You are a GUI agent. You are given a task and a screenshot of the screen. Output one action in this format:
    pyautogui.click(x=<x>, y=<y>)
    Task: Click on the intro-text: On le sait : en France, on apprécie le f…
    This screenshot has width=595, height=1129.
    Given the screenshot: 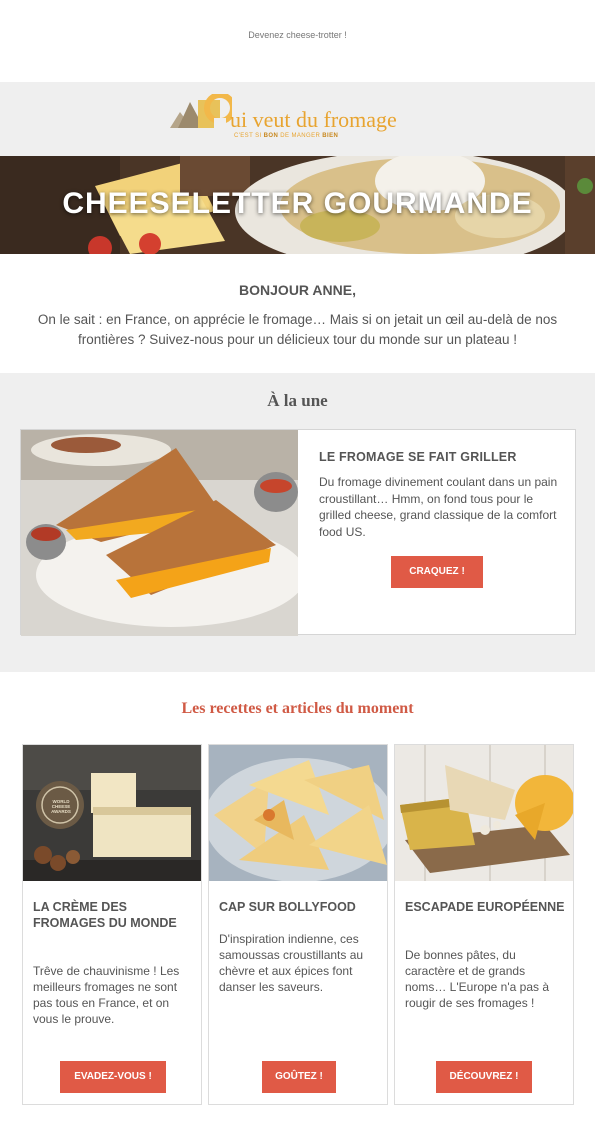 What is the action you would take?
    pyautogui.click(x=297, y=329)
    